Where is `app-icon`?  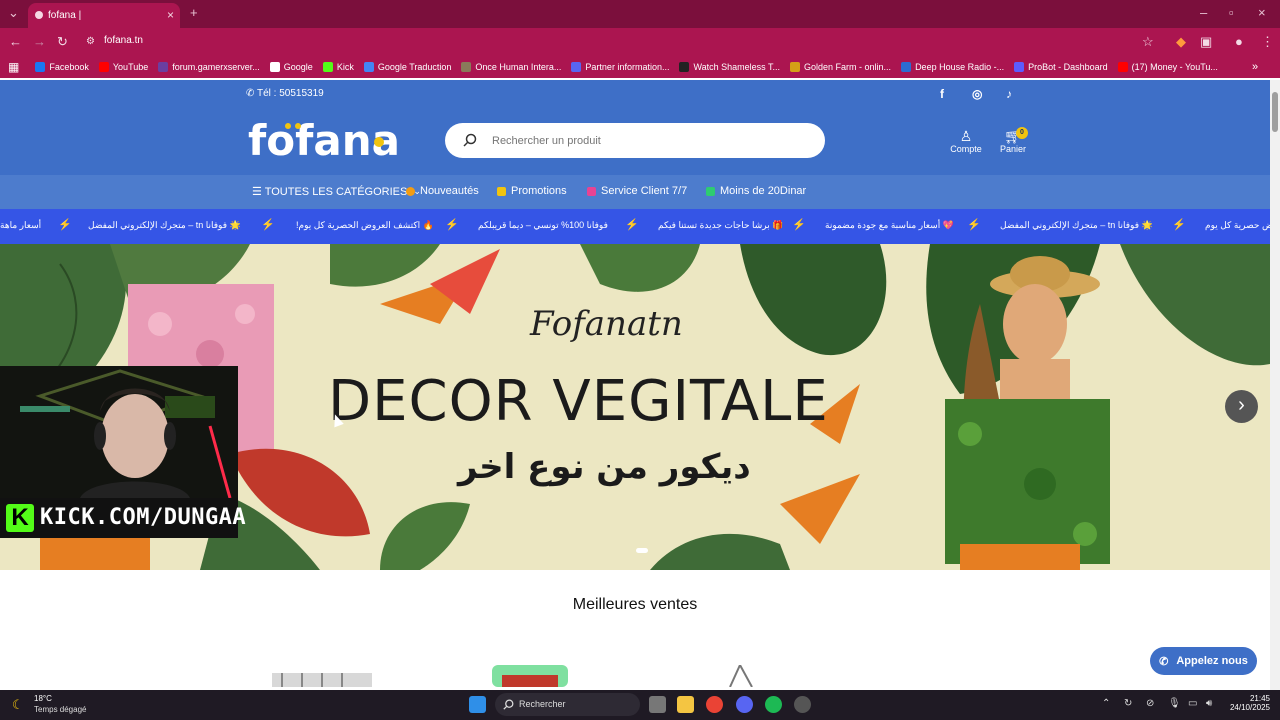 app-icon is located at coordinates (802, 704).